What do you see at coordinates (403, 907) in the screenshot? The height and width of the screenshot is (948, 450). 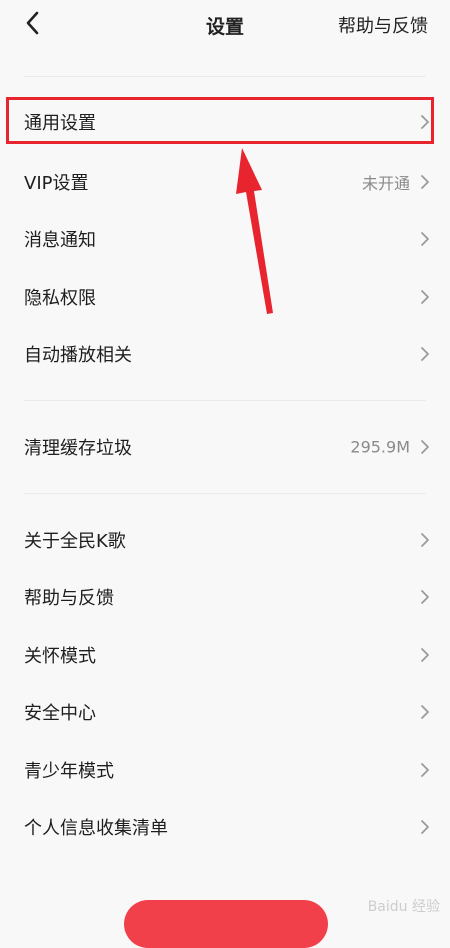 I see `baidu-watermark: Baidu 经验` at bounding box center [403, 907].